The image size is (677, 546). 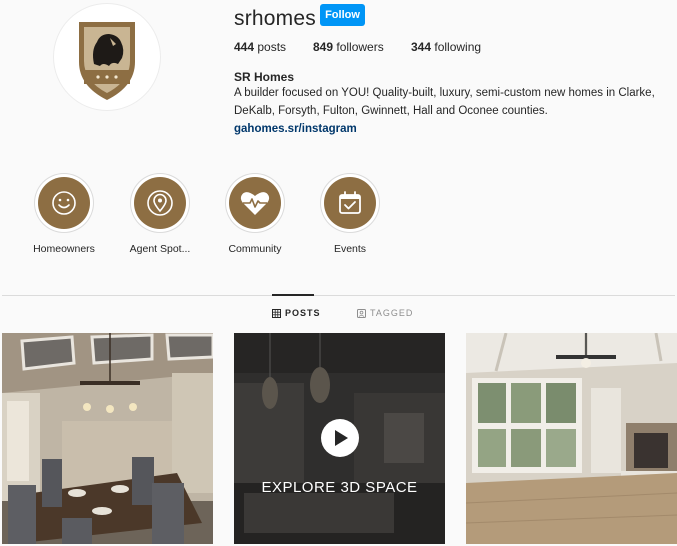 I want to click on grid-icon, so click(x=276, y=313).